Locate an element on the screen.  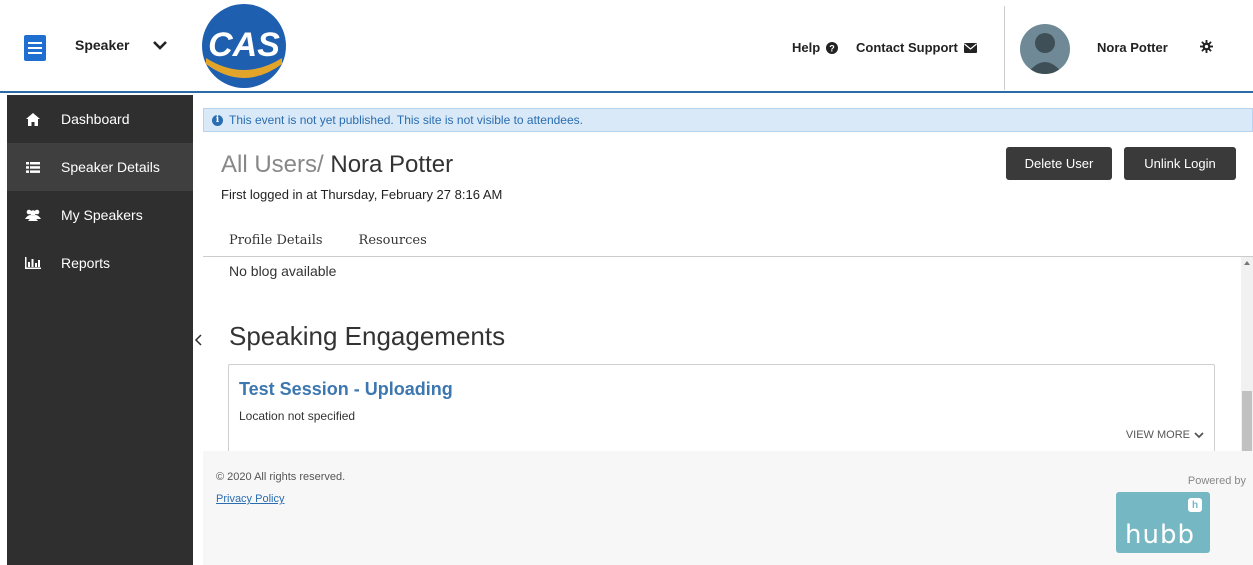
speaking-engagements-heading: Speaking Engagements is located at coordinates (367, 336).